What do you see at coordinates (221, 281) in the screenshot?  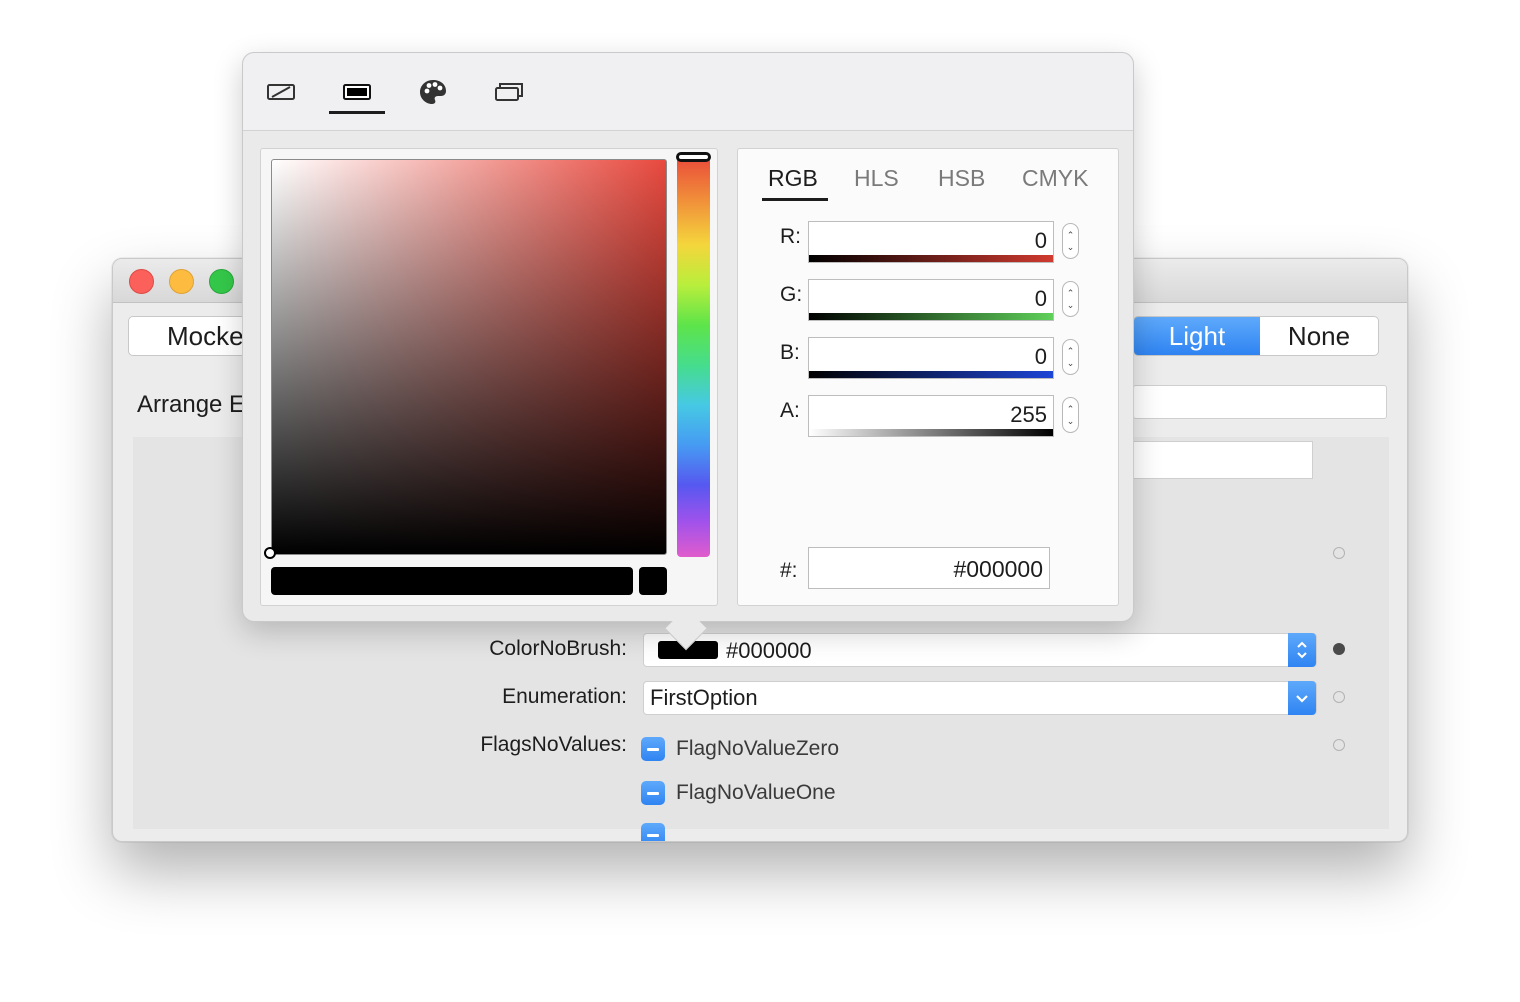 I see `zoom-window-button` at bounding box center [221, 281].